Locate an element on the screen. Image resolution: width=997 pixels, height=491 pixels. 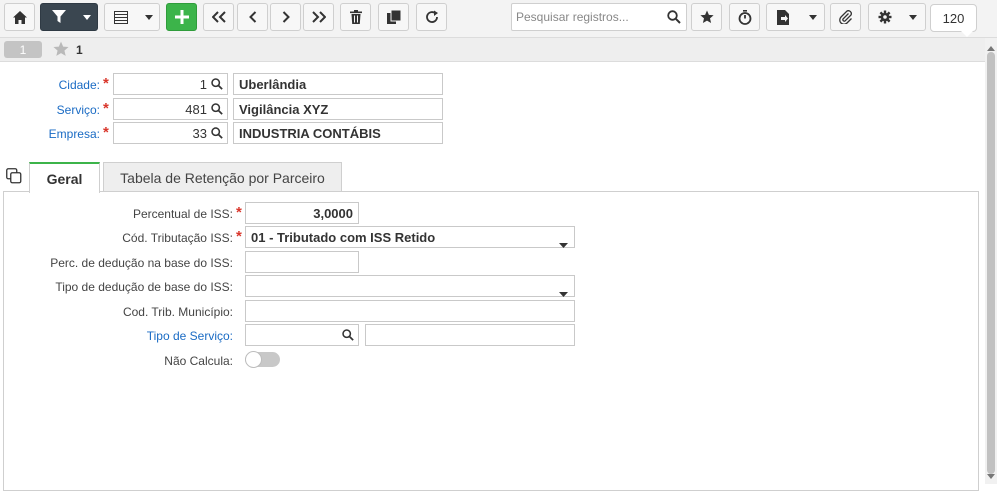
tab-geral: Geral is located at coordinates (64, 177).